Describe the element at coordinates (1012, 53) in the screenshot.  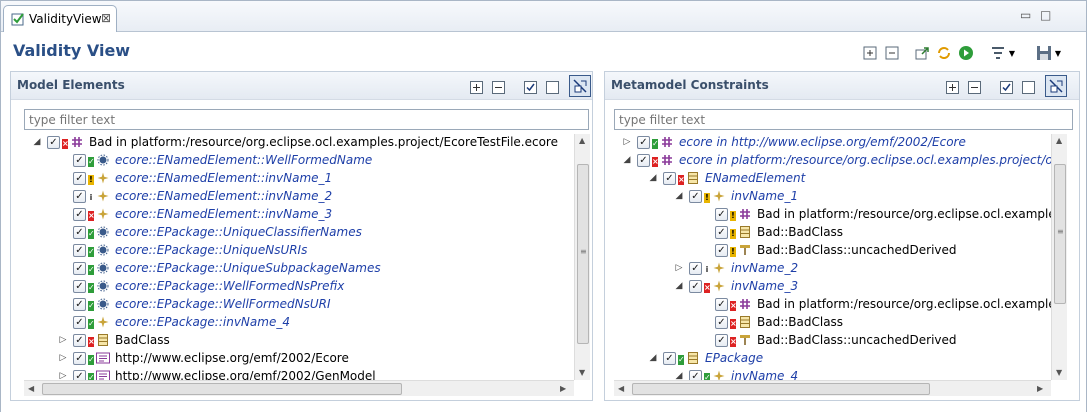
I see `filter-dropdown-icon: ▼` at that location.